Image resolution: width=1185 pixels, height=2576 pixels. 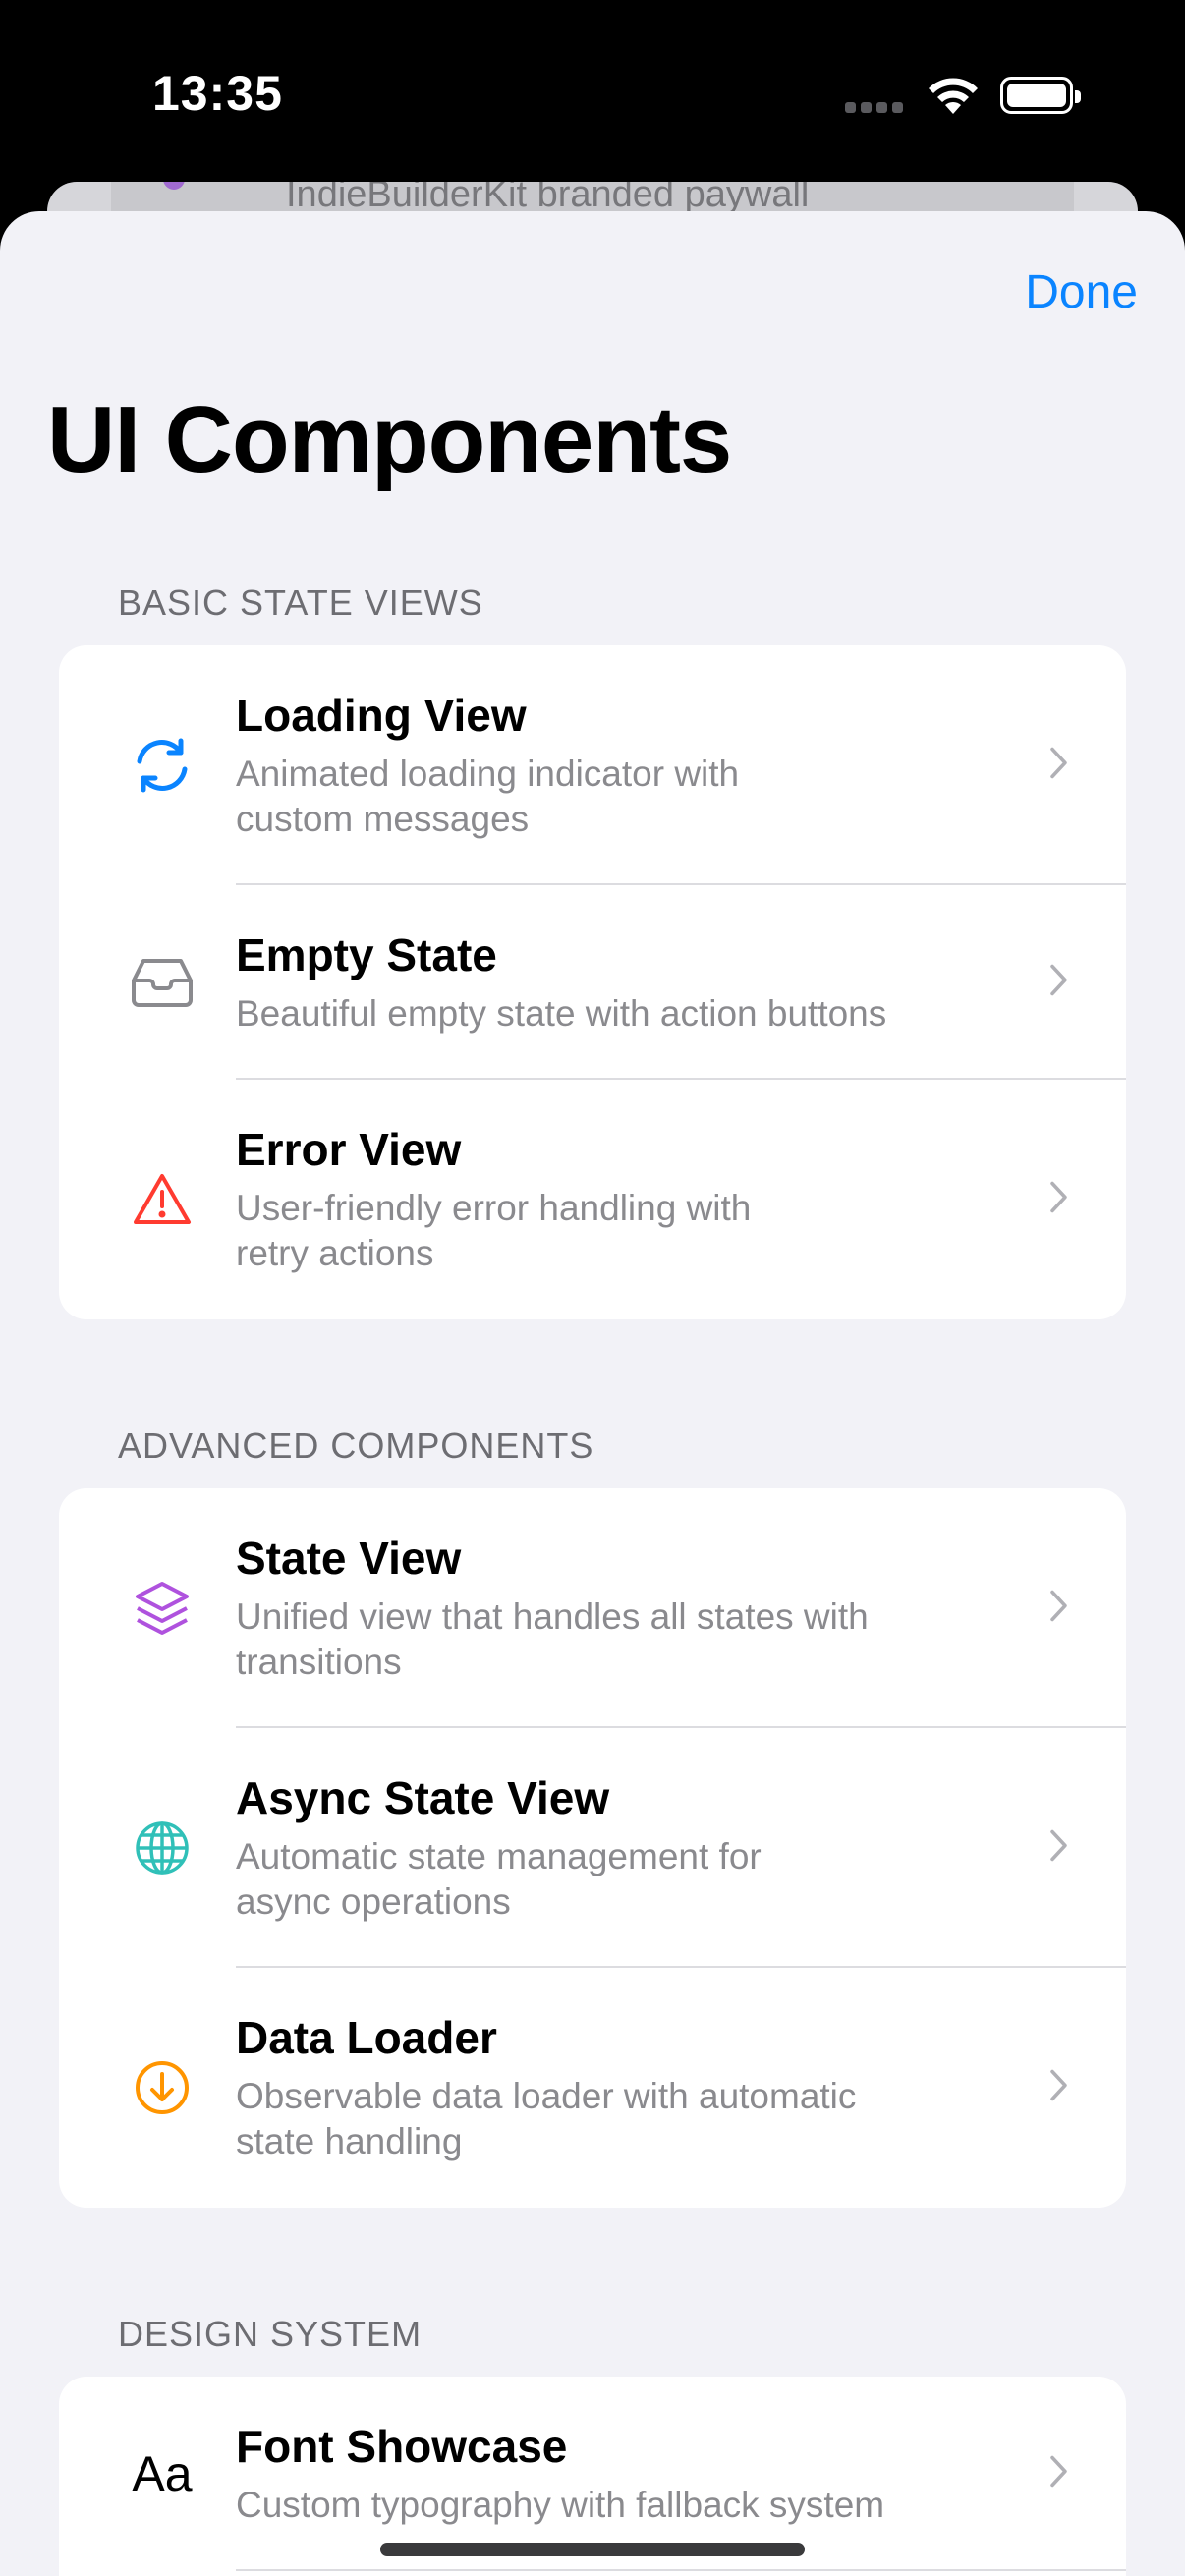 What do you see at coordinates (488, 774) in the screenshot?
I see `item-subtitle: Animated loading indicator with` at bounding box center [488, 774].